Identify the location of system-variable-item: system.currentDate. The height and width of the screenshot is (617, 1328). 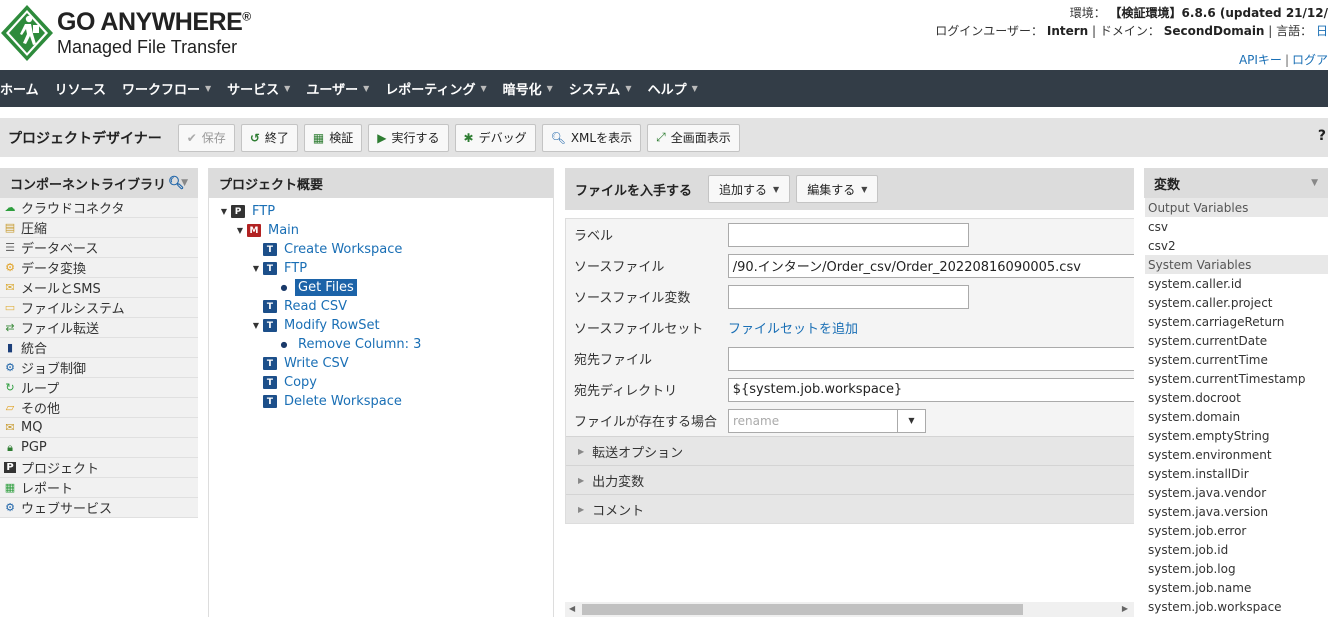
(1236, 340).